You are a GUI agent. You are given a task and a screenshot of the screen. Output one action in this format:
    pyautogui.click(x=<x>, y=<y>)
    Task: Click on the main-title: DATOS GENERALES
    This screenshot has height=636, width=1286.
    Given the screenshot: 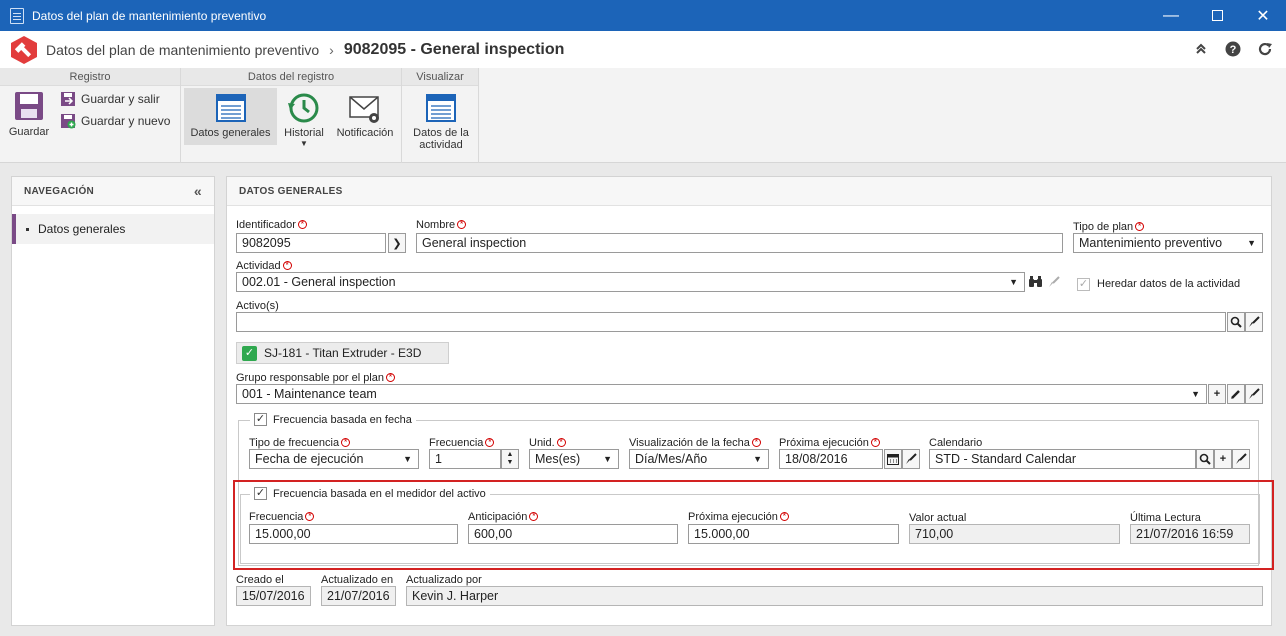 What is the action you would take?
    pyautogui.click(x=749, y=191)
    